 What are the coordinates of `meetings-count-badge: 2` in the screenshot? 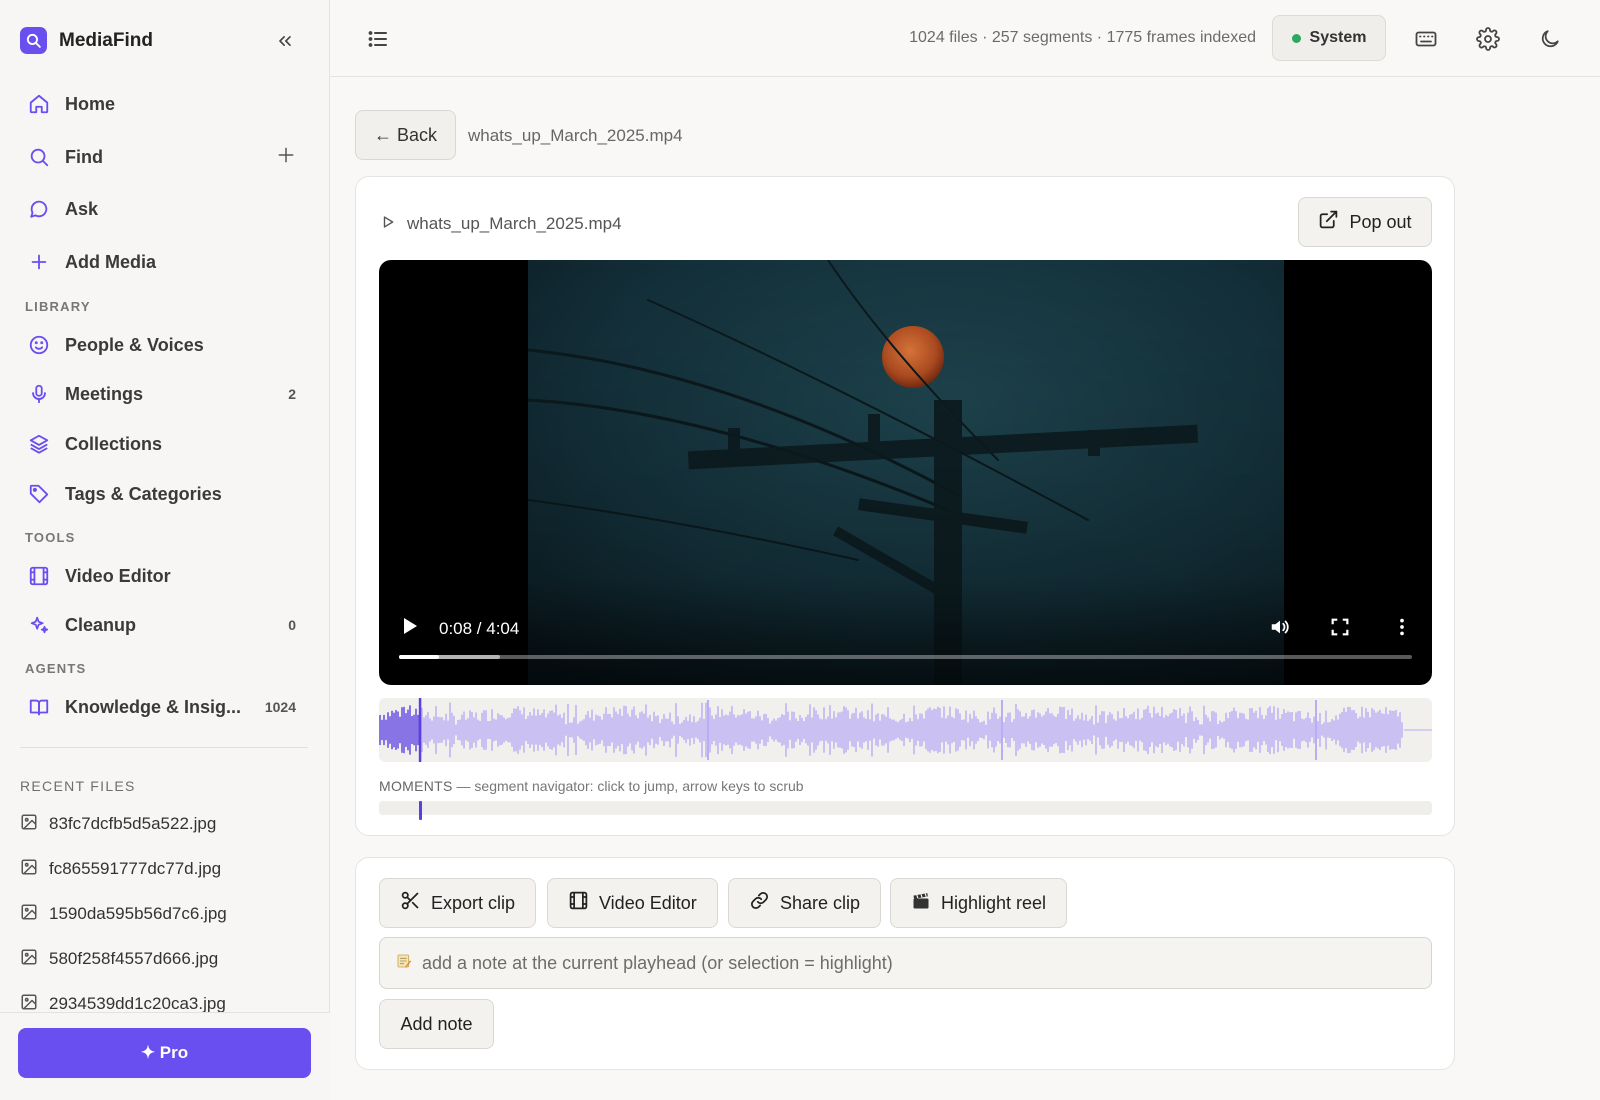 It's located at (292, 394).